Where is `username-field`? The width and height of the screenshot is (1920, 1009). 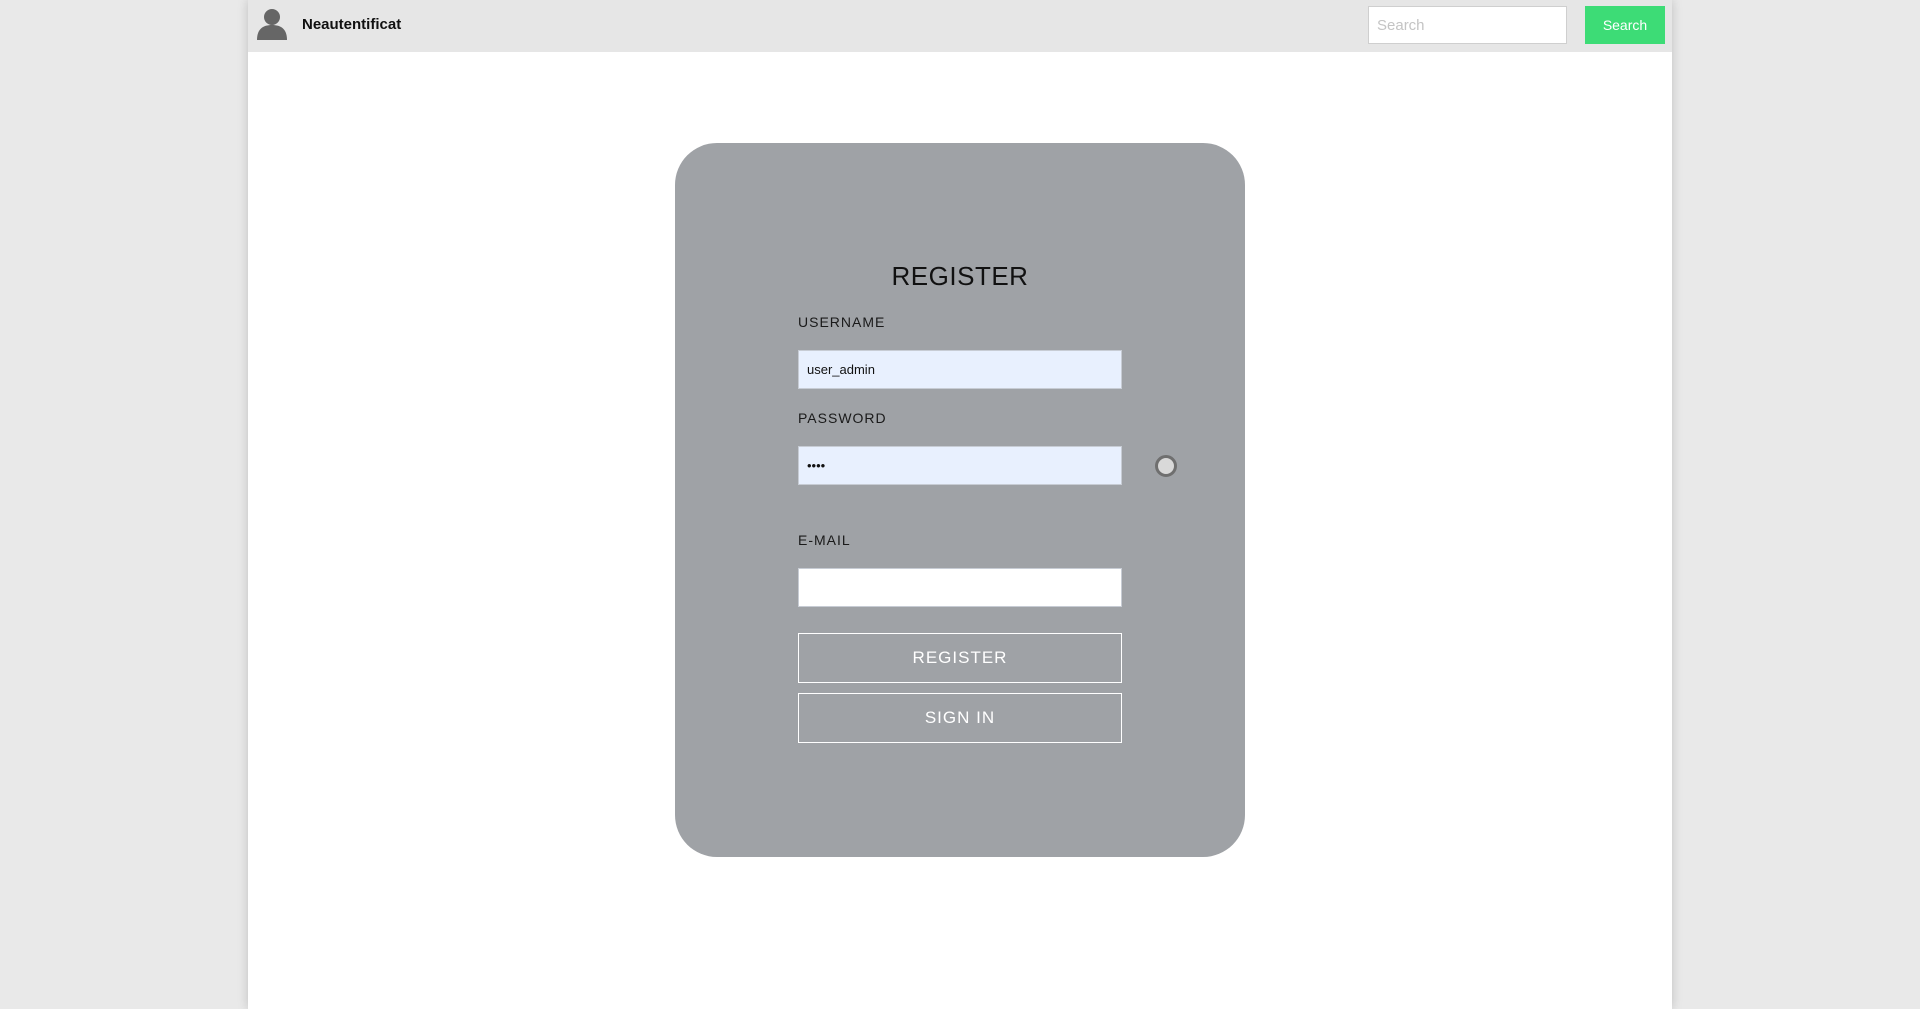
username-field is located at coordinates (960, 369).